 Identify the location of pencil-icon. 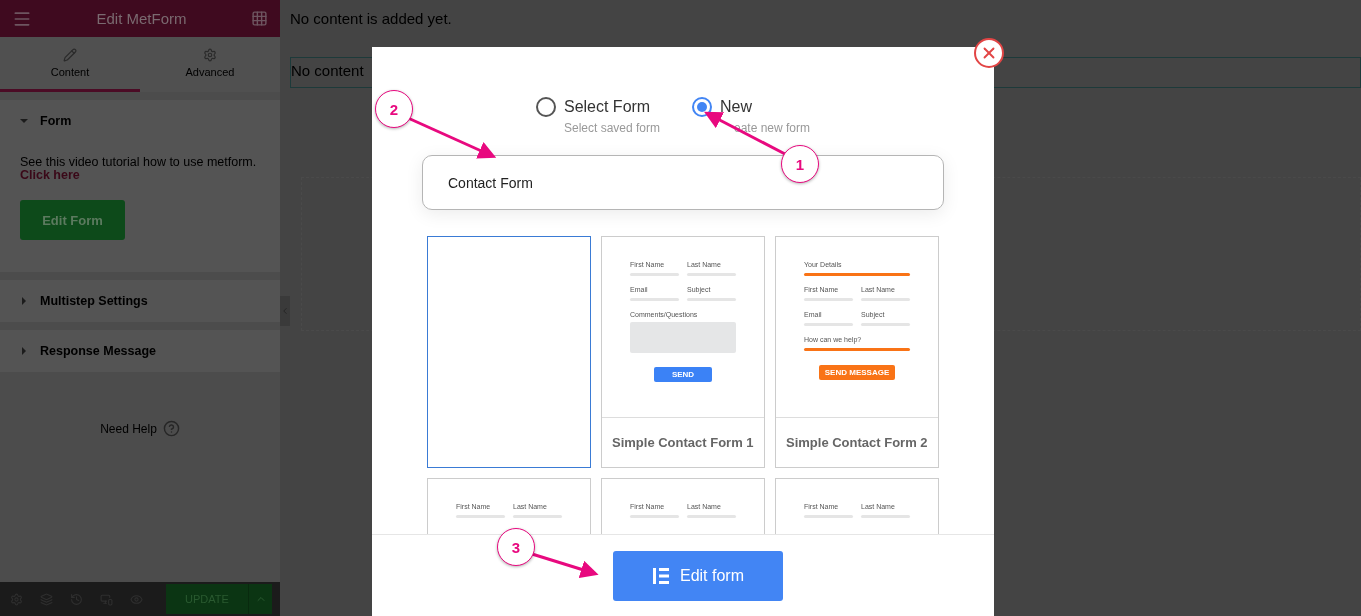
(70, 55).